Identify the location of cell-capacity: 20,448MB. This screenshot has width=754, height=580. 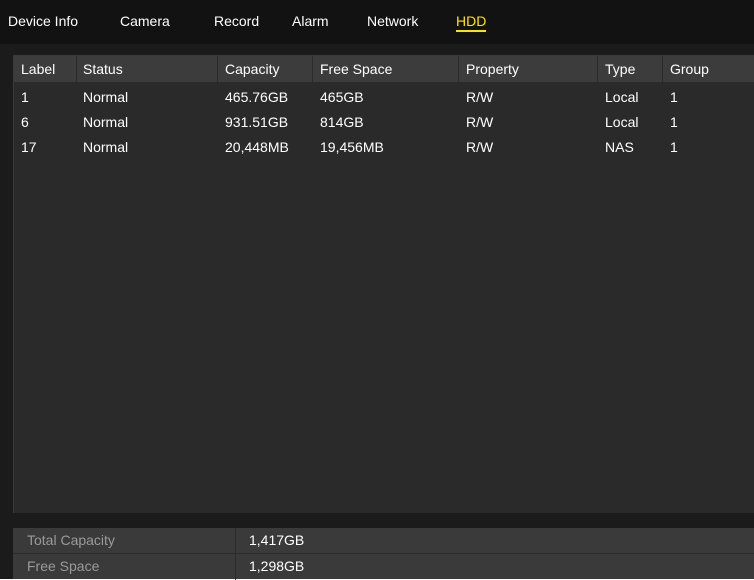
(257, 147).